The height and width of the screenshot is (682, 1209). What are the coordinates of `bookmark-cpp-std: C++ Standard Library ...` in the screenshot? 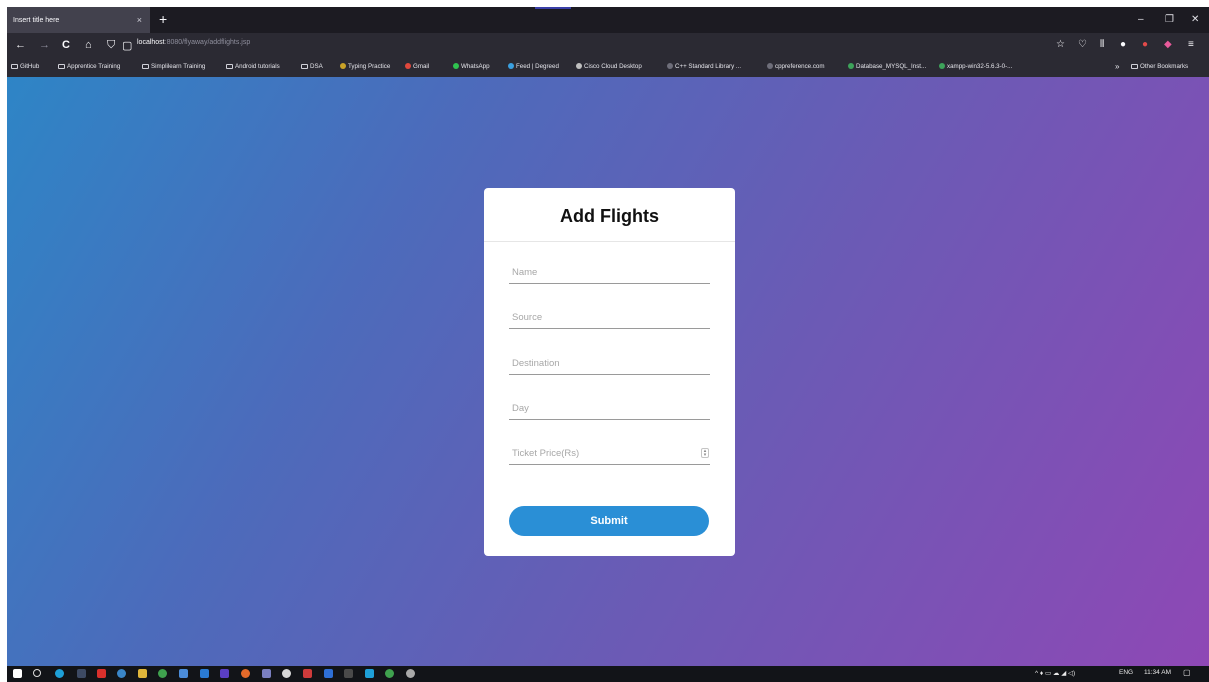 It's located at (704, 66).